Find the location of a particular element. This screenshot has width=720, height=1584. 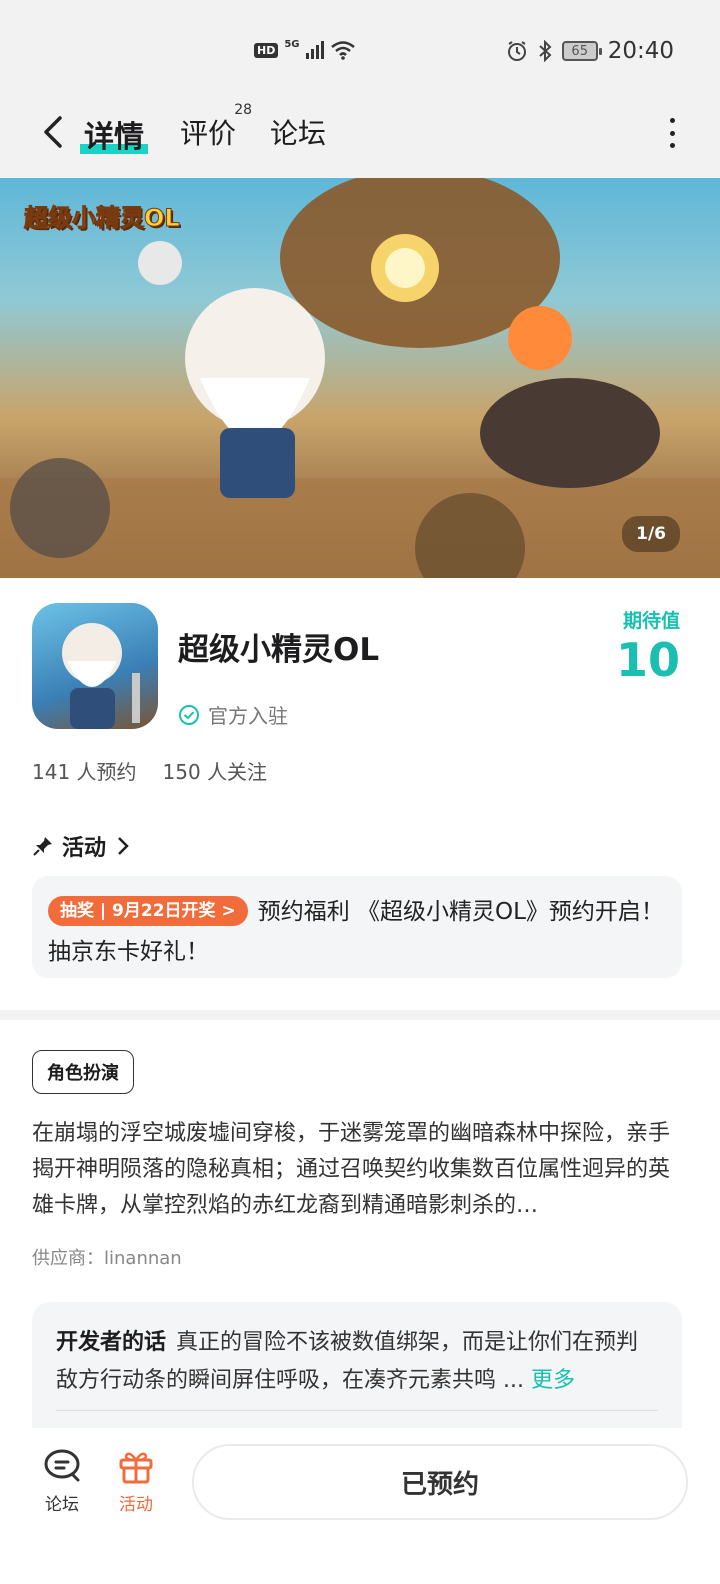

bottom-activity-button: 活动 is located at coordinates (136, 1481).